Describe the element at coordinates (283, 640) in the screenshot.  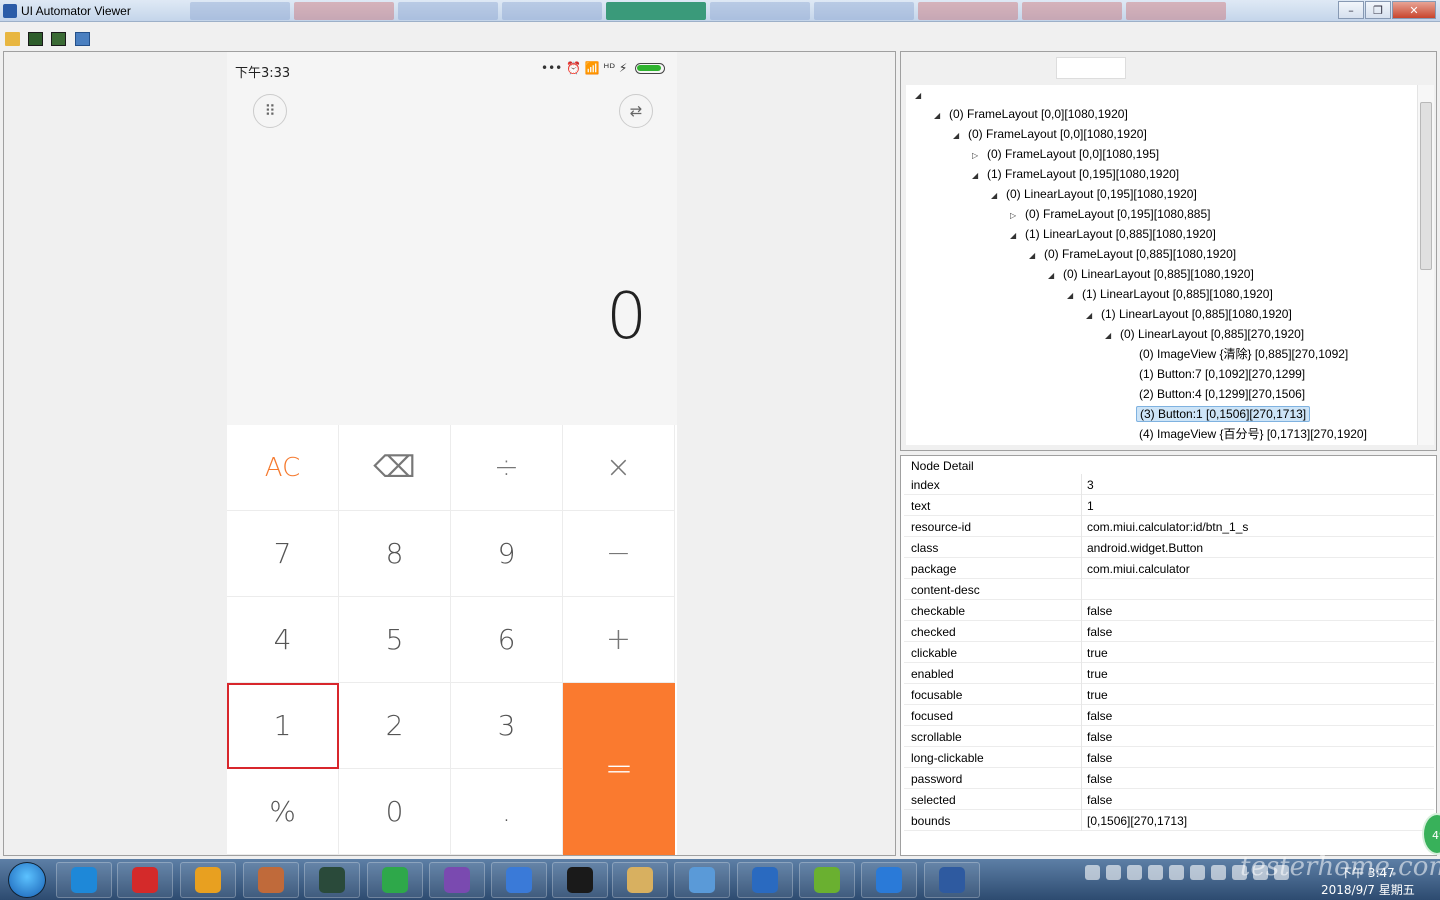
I see `digit-4-button: 4` at that location.